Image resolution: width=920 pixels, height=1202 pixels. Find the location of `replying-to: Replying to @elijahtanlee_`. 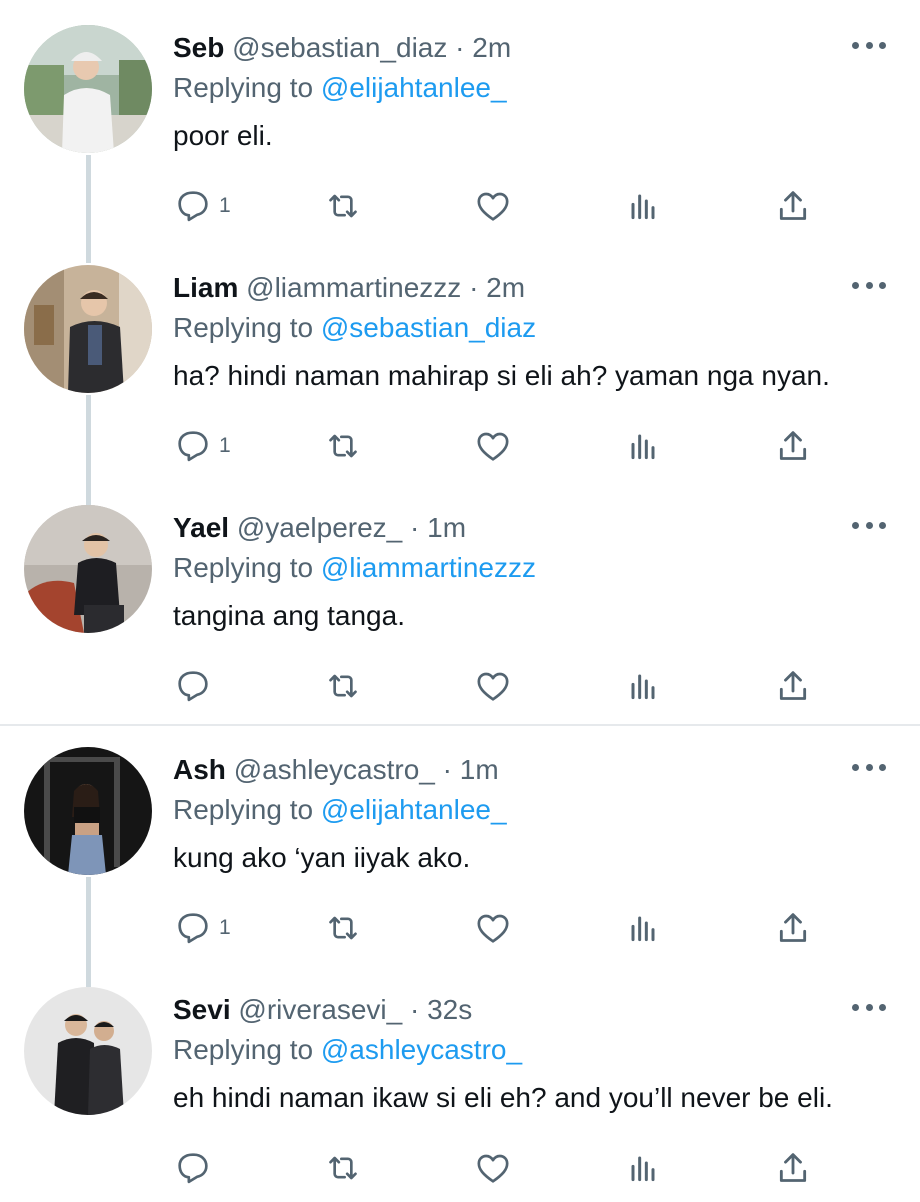

replying-to: Replying to @elijahtanlee_ is located at coordinates (340, 88).